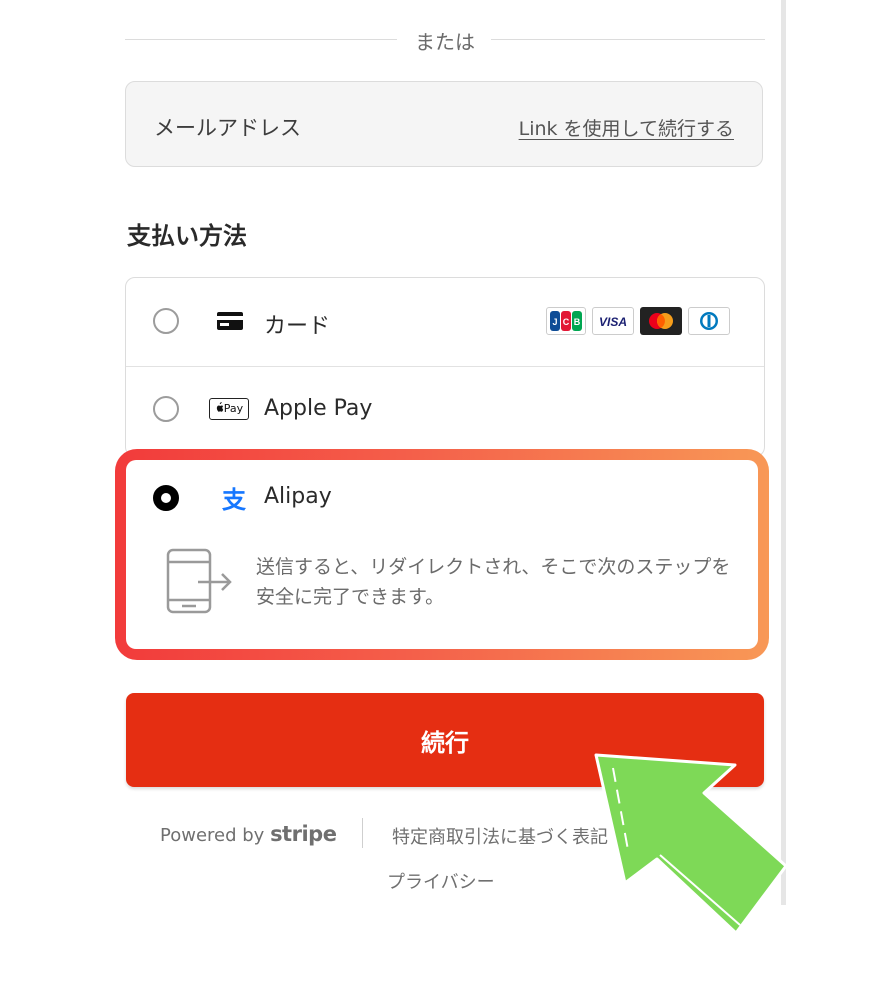 The height and width of the screenshot is (1000, 880). Describe the element at coordinates (444, 124) in the screenshot. I see `email-field: メールアドレス Link を使用して続行する` at that location.